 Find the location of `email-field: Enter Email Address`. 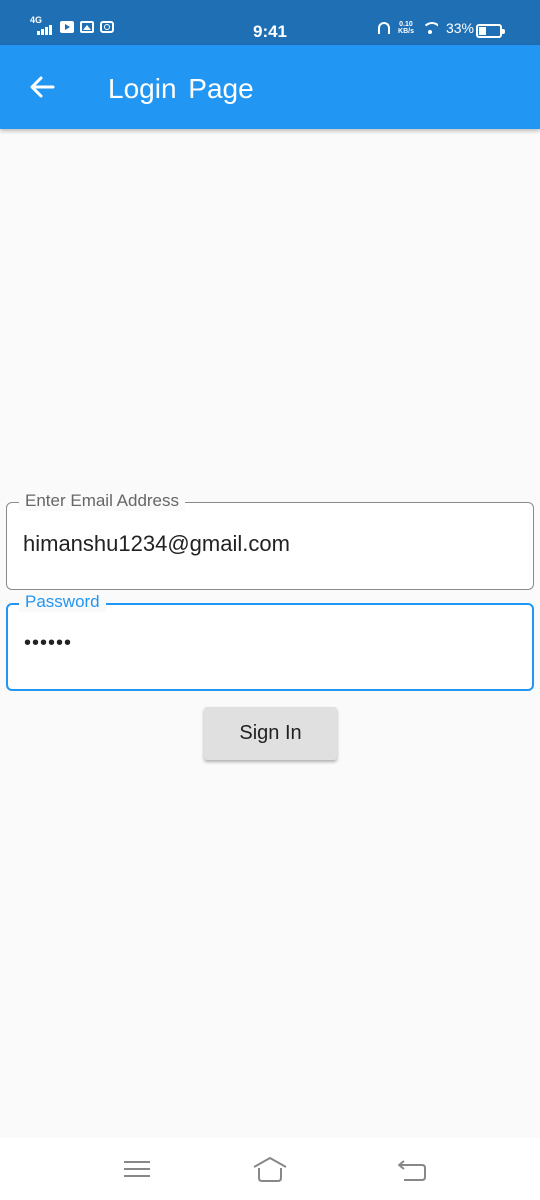

email-field: Enter Email Address is located at coordinates (270, 540).